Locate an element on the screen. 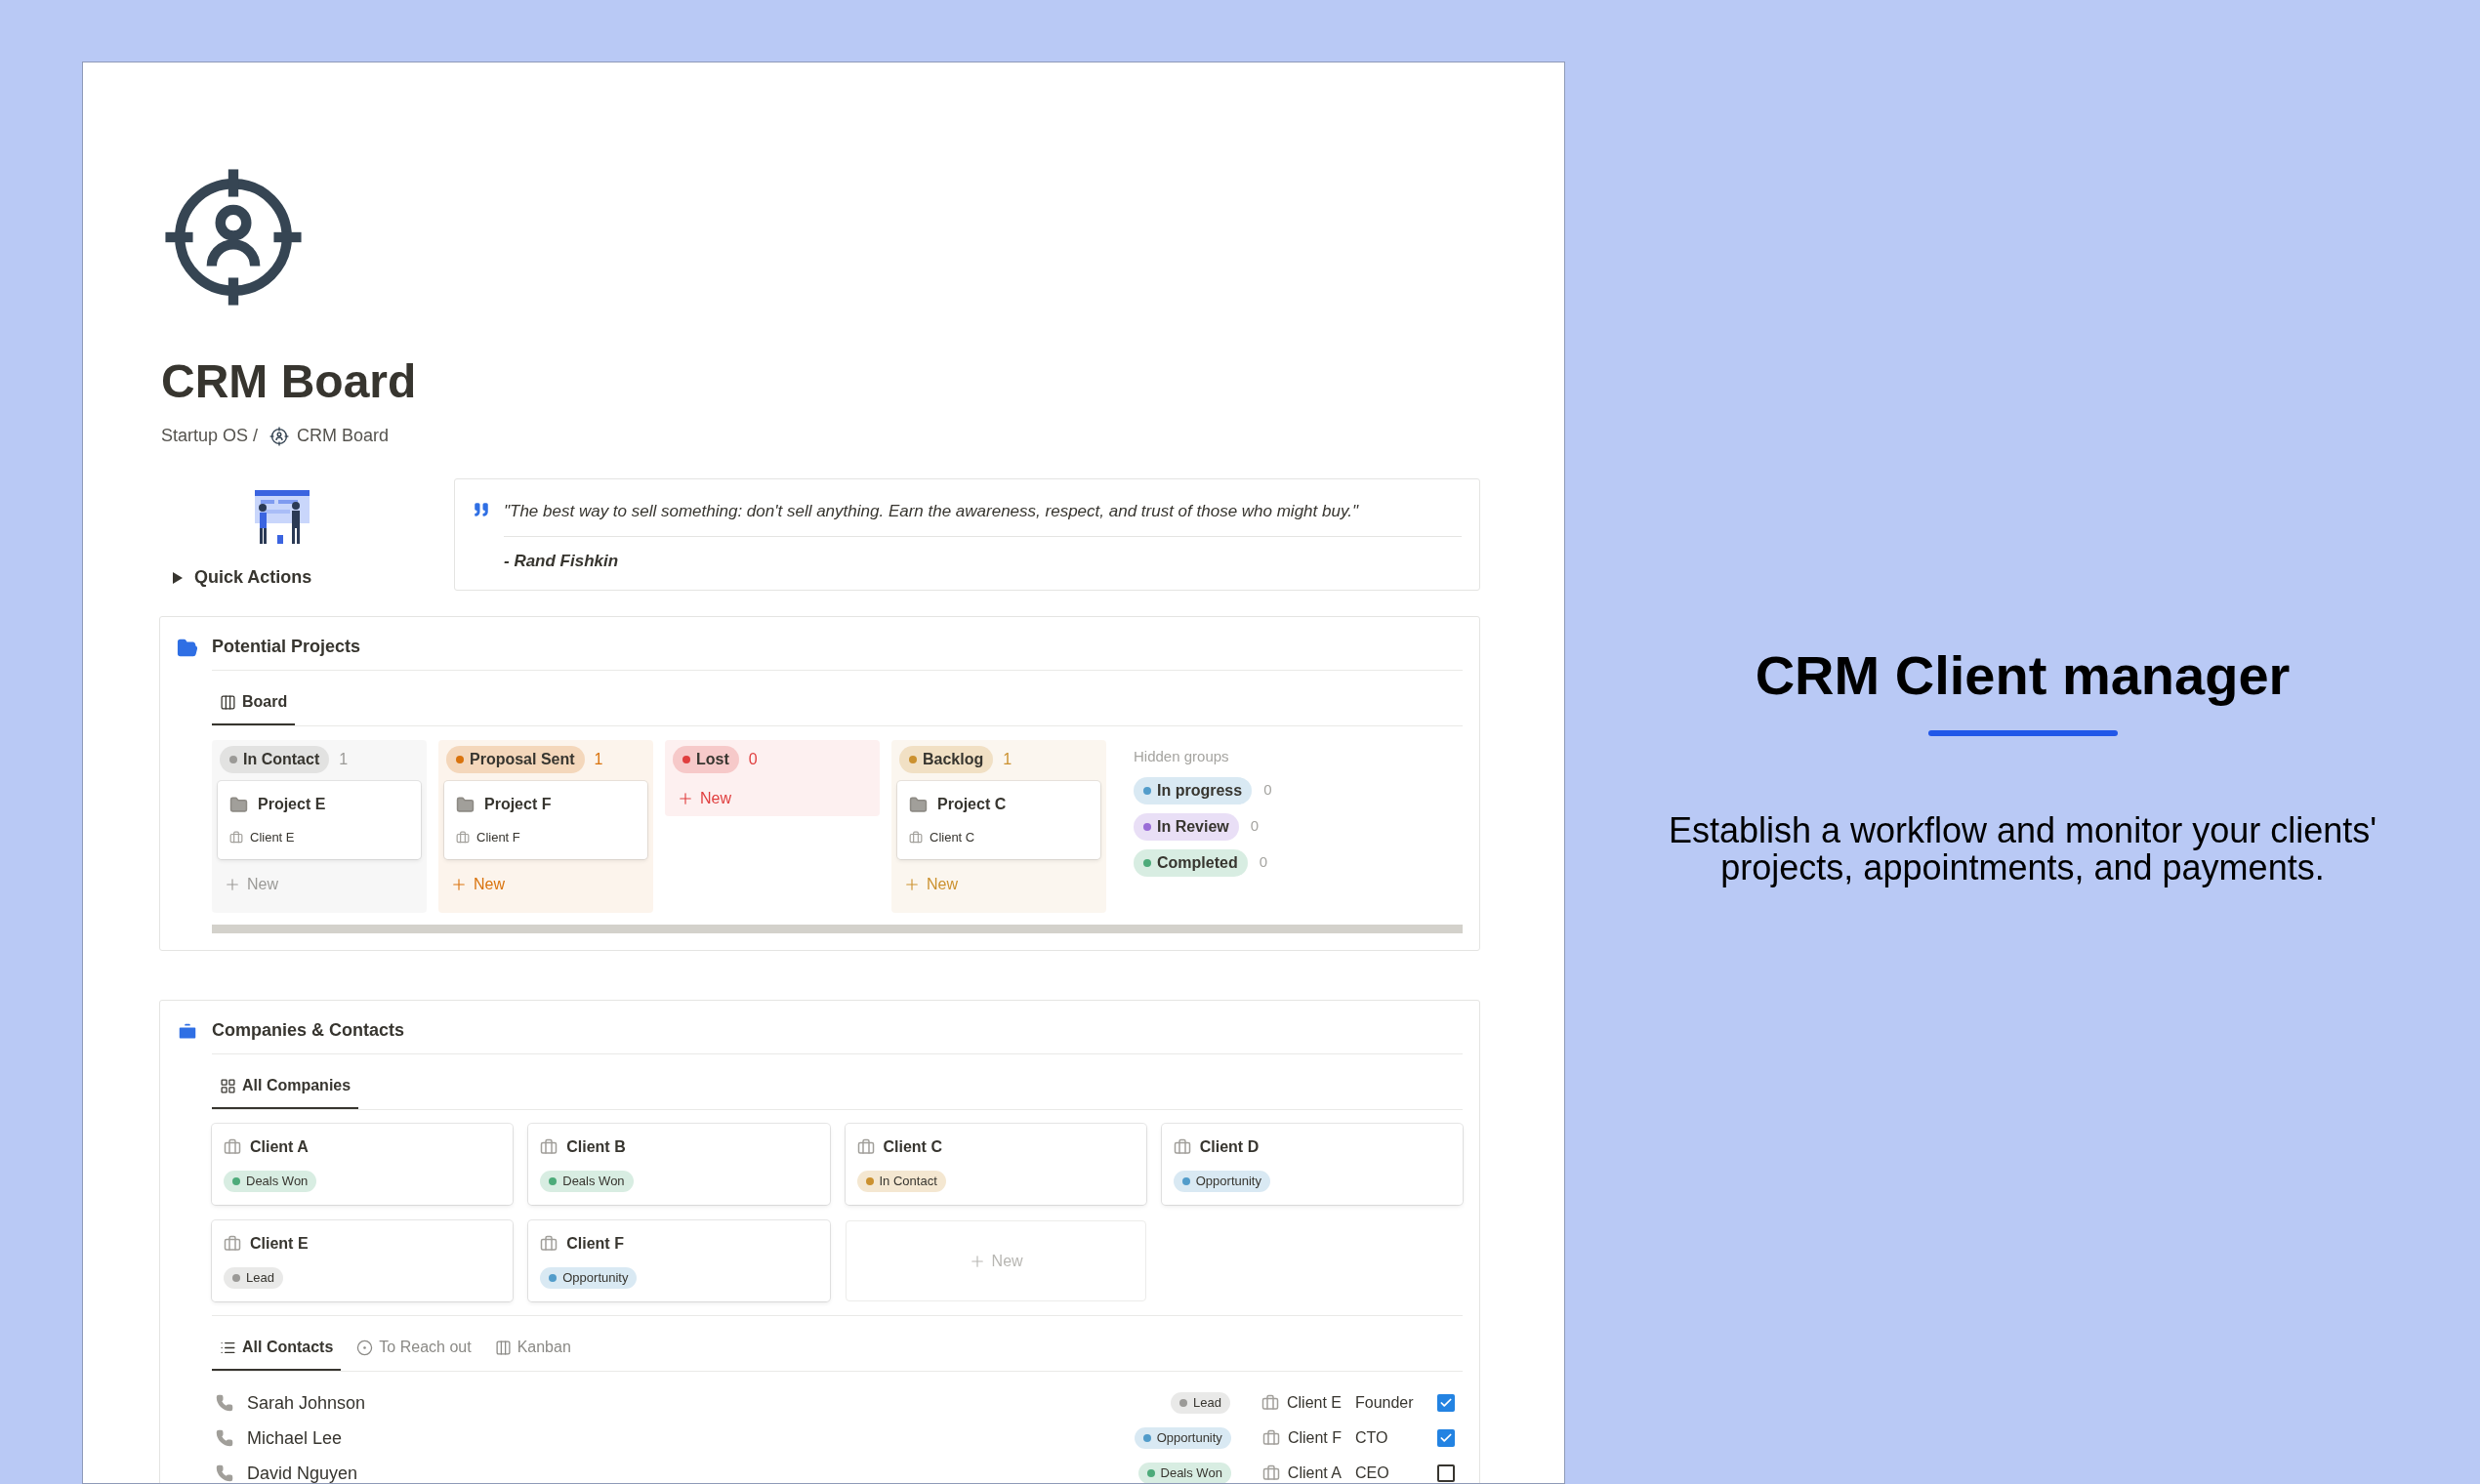 The image size is (2480, 1484). company-card: Client C In Contact is located at coordinates (995, 1165).